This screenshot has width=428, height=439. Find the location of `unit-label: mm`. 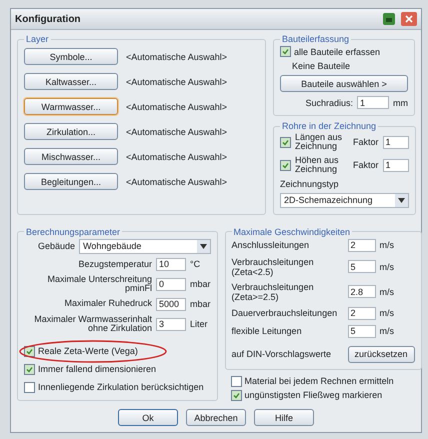

unit-label: mm is located at coordinates (400, 103).